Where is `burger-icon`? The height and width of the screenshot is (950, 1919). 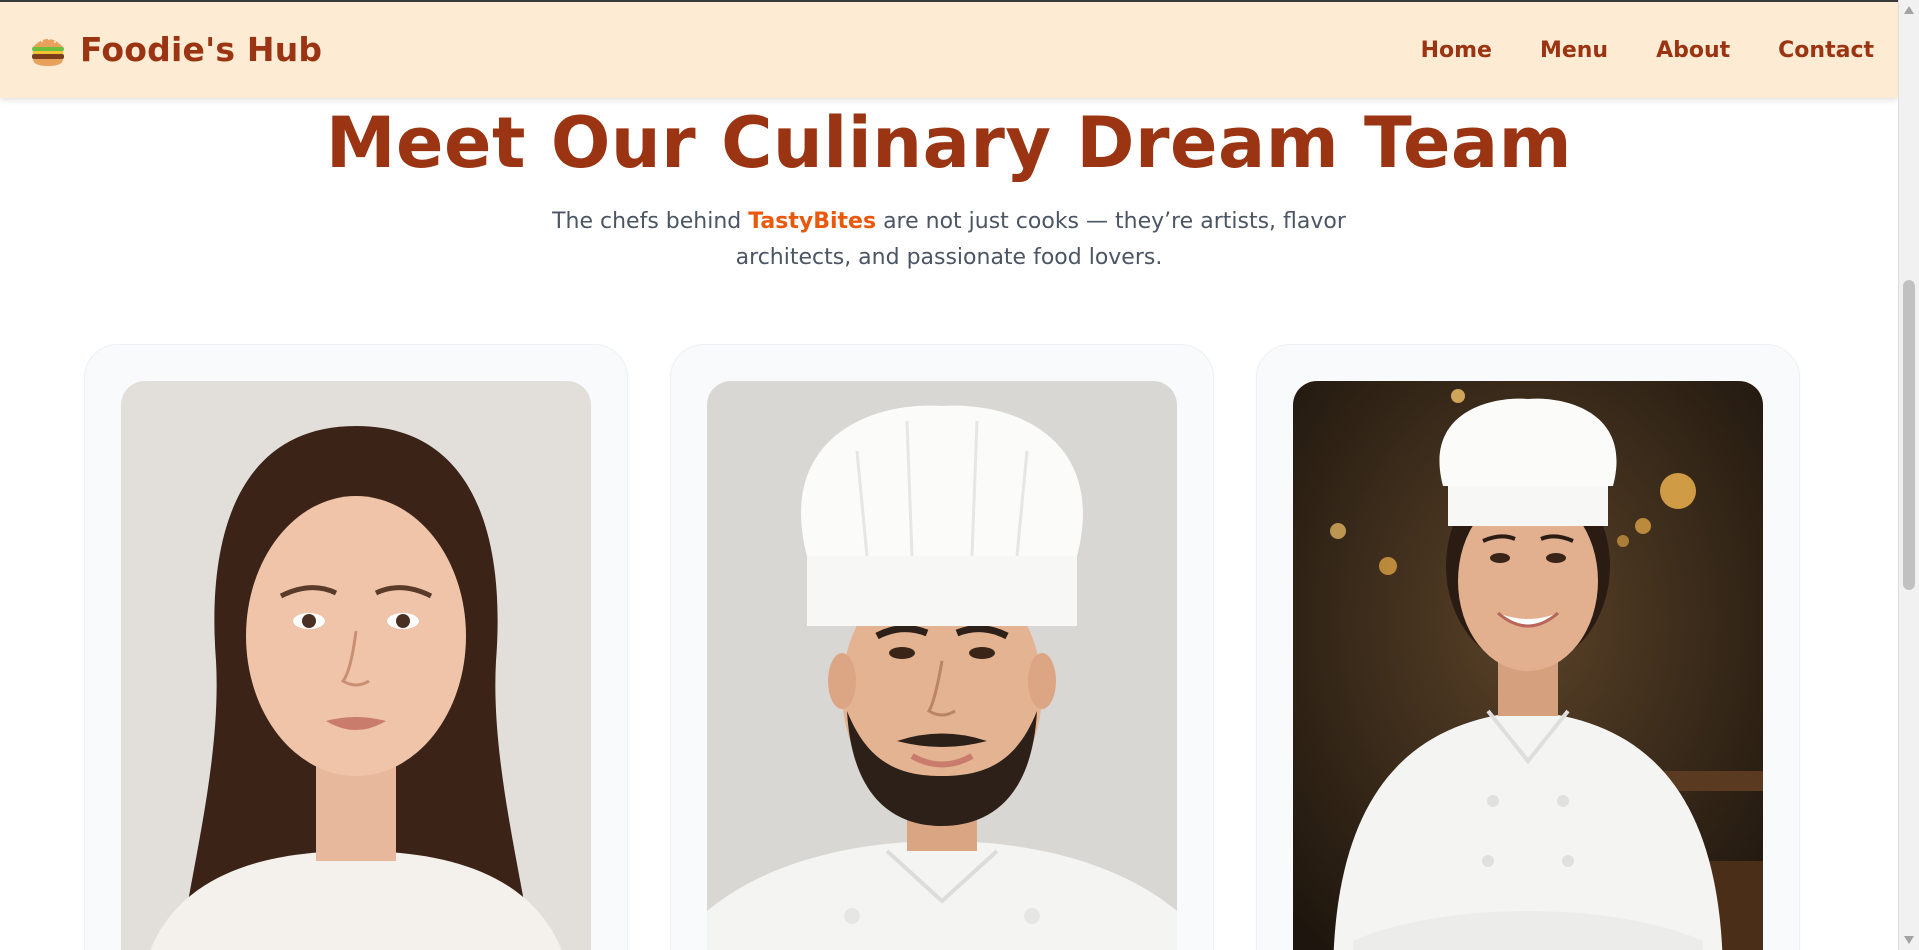
burger-icon is located at coordinates (48, 50).